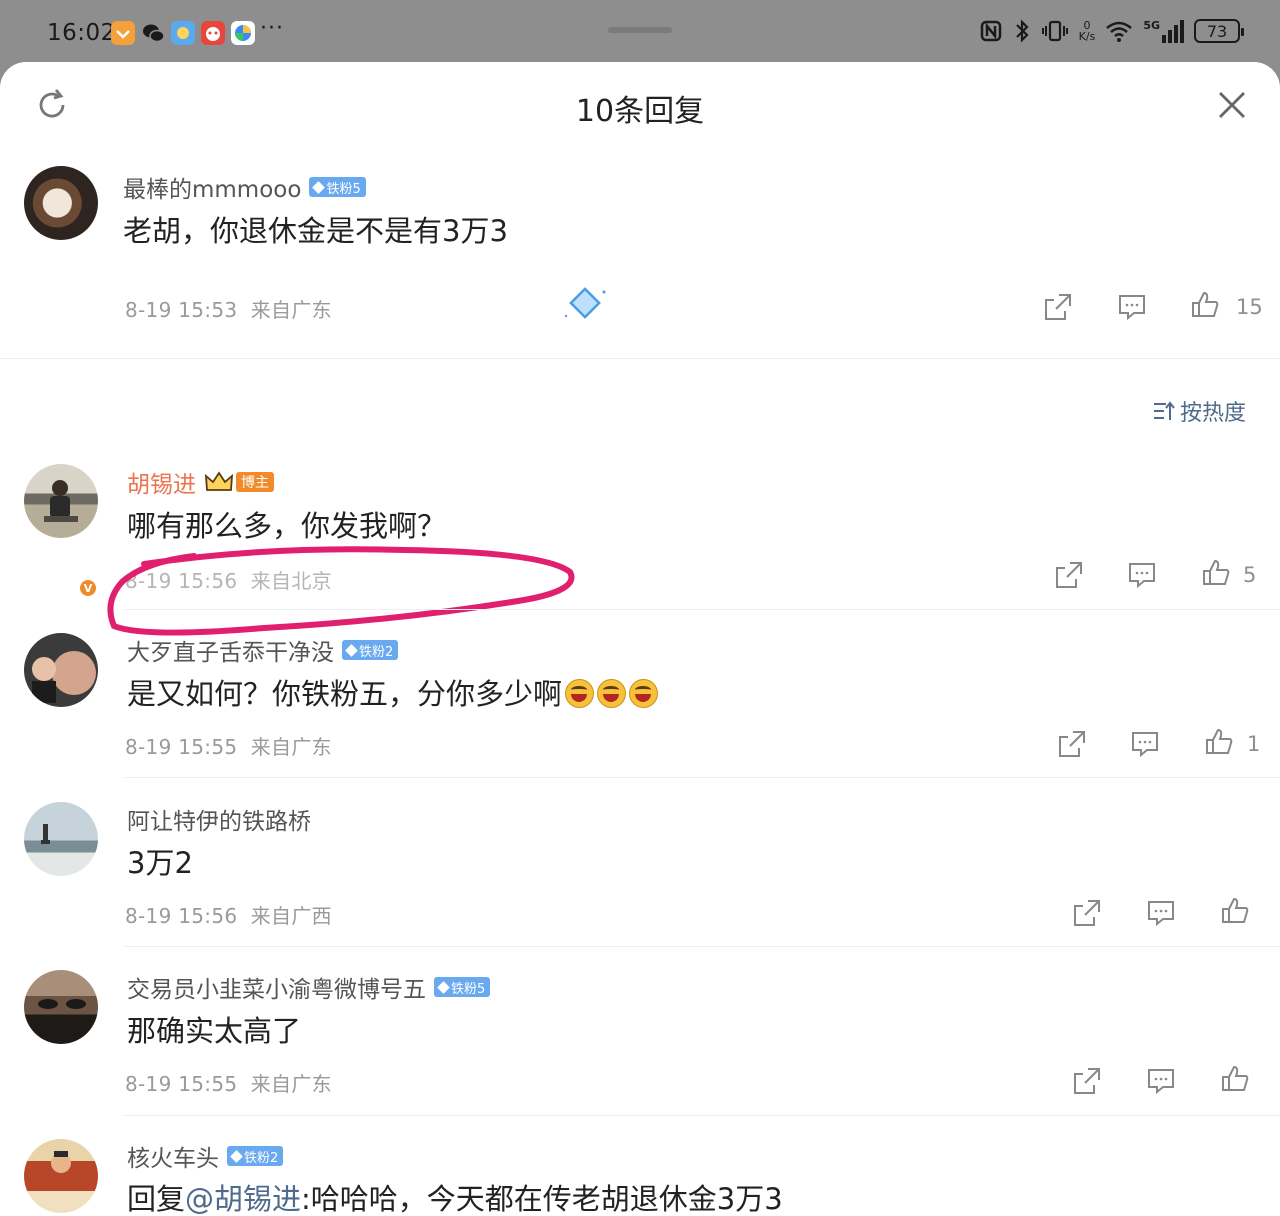 The width and height of the screenshot is (1280, 1216). Describe the element at coordinates (1151, 25) in the screenshot. I see `network-type: 5G` at that location.